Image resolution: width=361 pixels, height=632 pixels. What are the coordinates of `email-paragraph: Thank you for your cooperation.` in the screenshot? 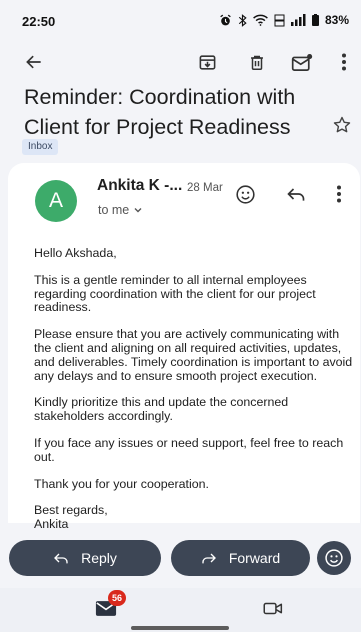 It's located at (121, 483).